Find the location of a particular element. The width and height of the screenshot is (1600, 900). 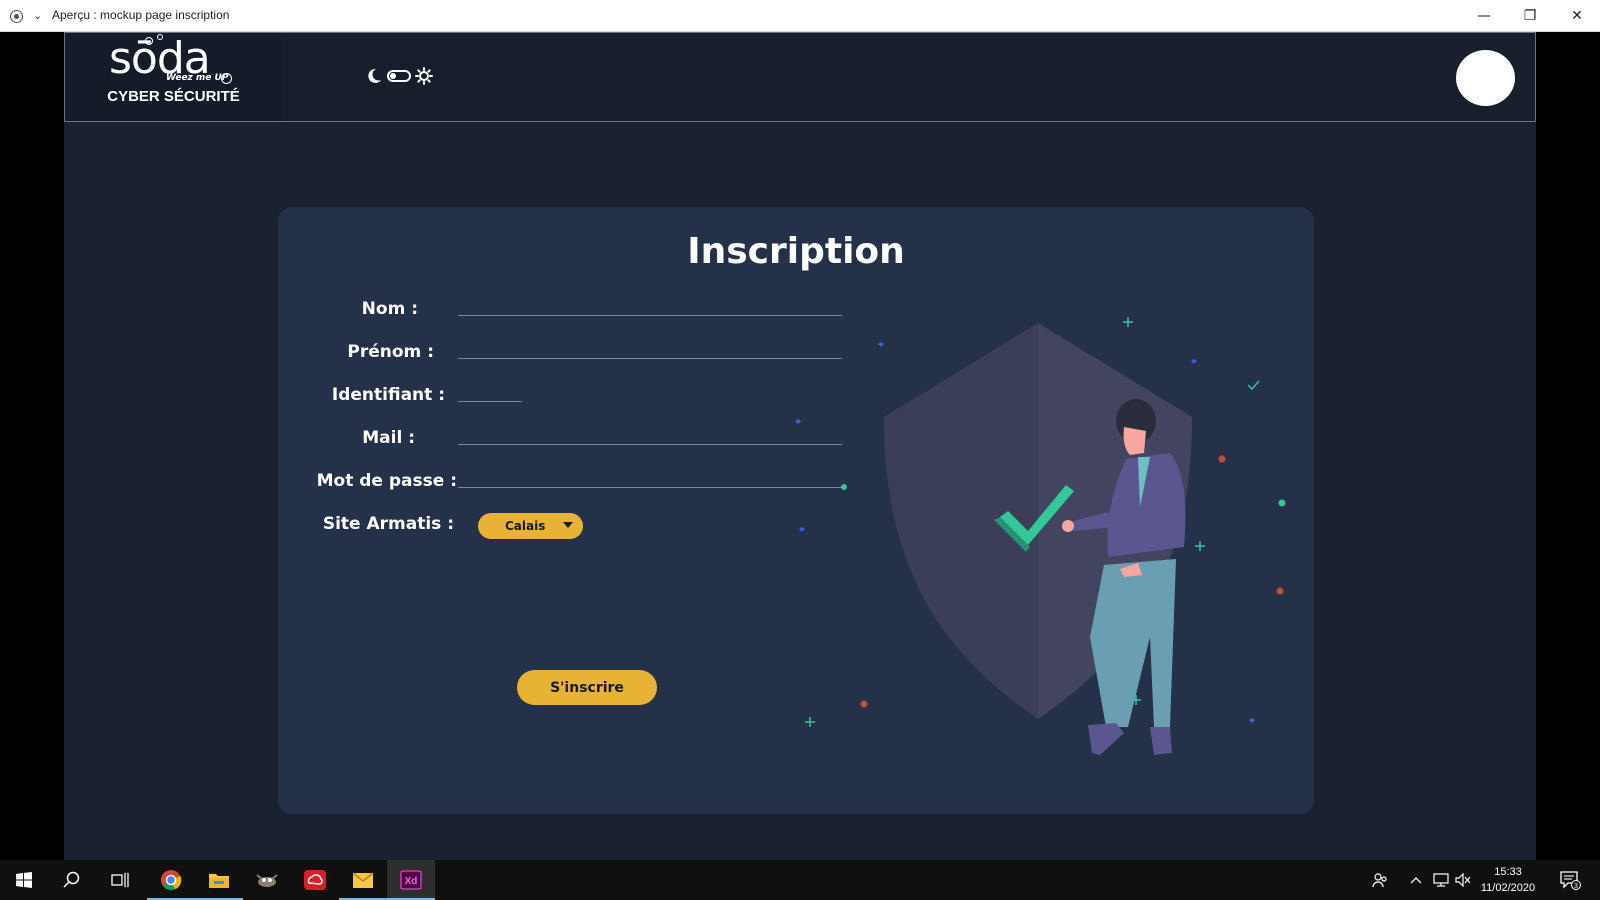

moon-icon is located at coordinates (374, 75).